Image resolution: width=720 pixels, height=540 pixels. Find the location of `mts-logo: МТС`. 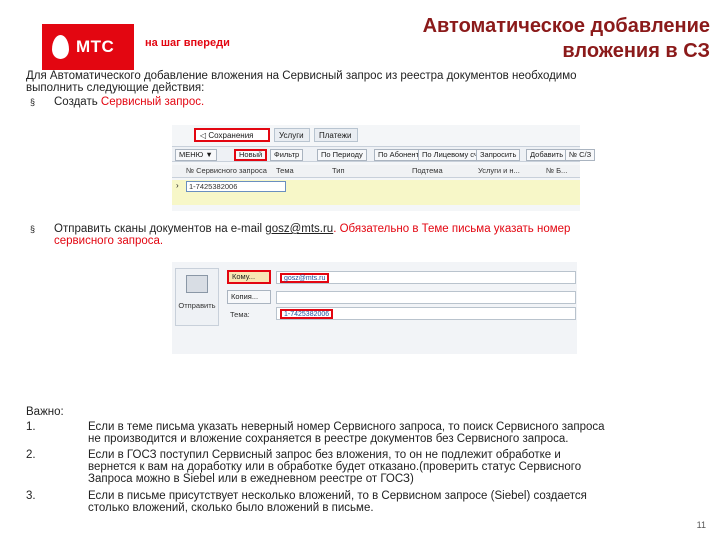

mts-logo: МТС is located at coordinates (88, 47).